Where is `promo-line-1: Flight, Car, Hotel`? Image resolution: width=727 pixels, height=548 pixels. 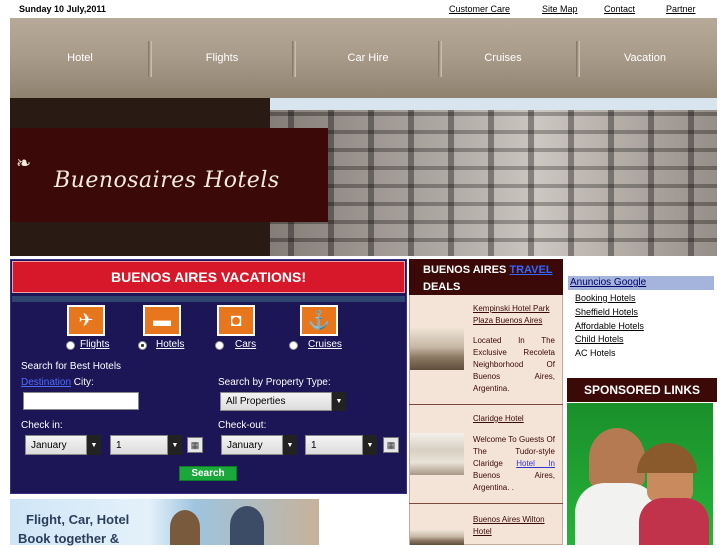
promo-line-1: Flight, Car, Hotel is located at coordinates (78, 519).